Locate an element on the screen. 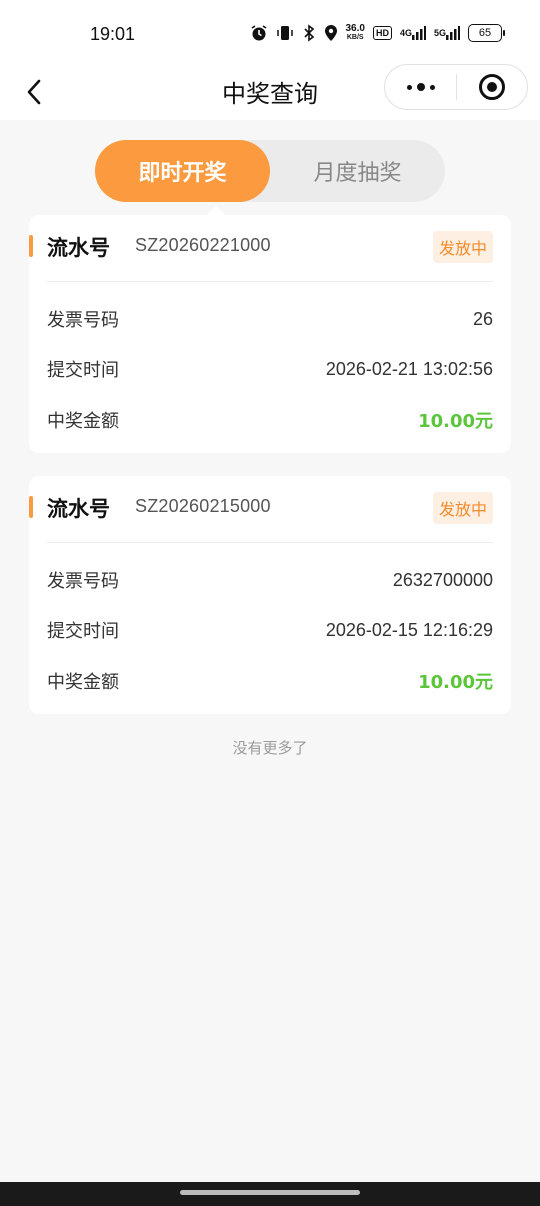 The width and height of the screenshot is (540, 1206). submit-time-value: 2026-02-15 12:16:29 is located at coordinates (409, 629).